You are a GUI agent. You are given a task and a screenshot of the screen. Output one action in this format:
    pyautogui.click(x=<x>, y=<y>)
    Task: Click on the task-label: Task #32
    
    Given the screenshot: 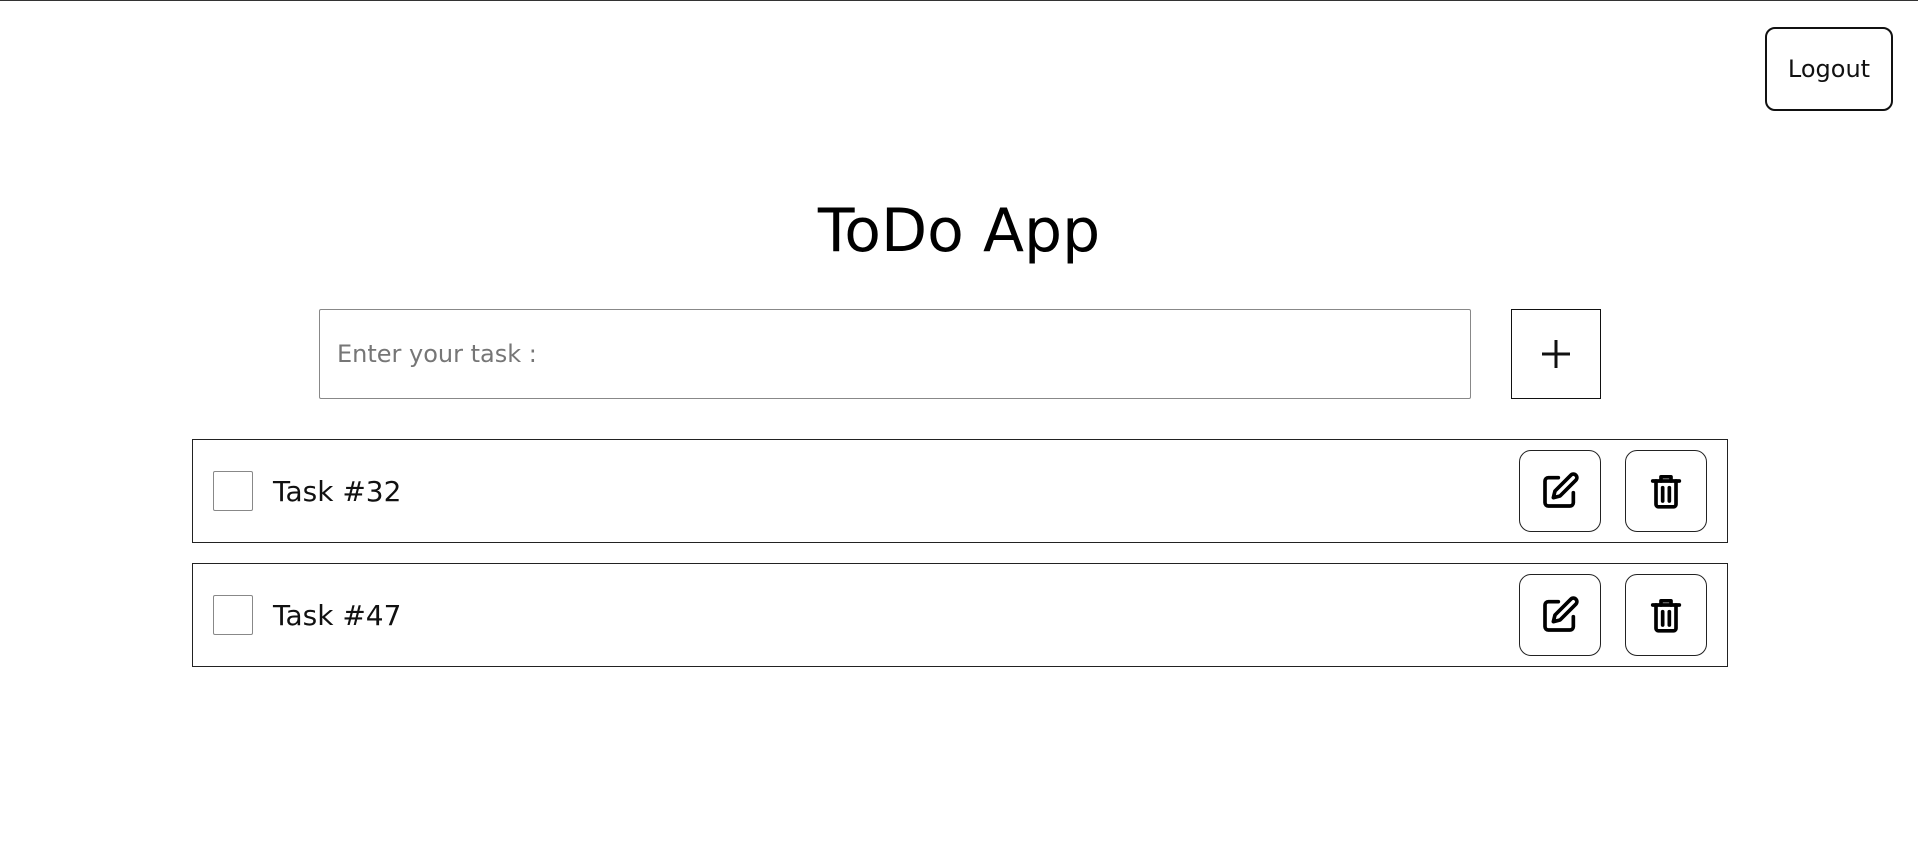 What is the action you would take?
    pyautogui.click(x=337, y=491)
    